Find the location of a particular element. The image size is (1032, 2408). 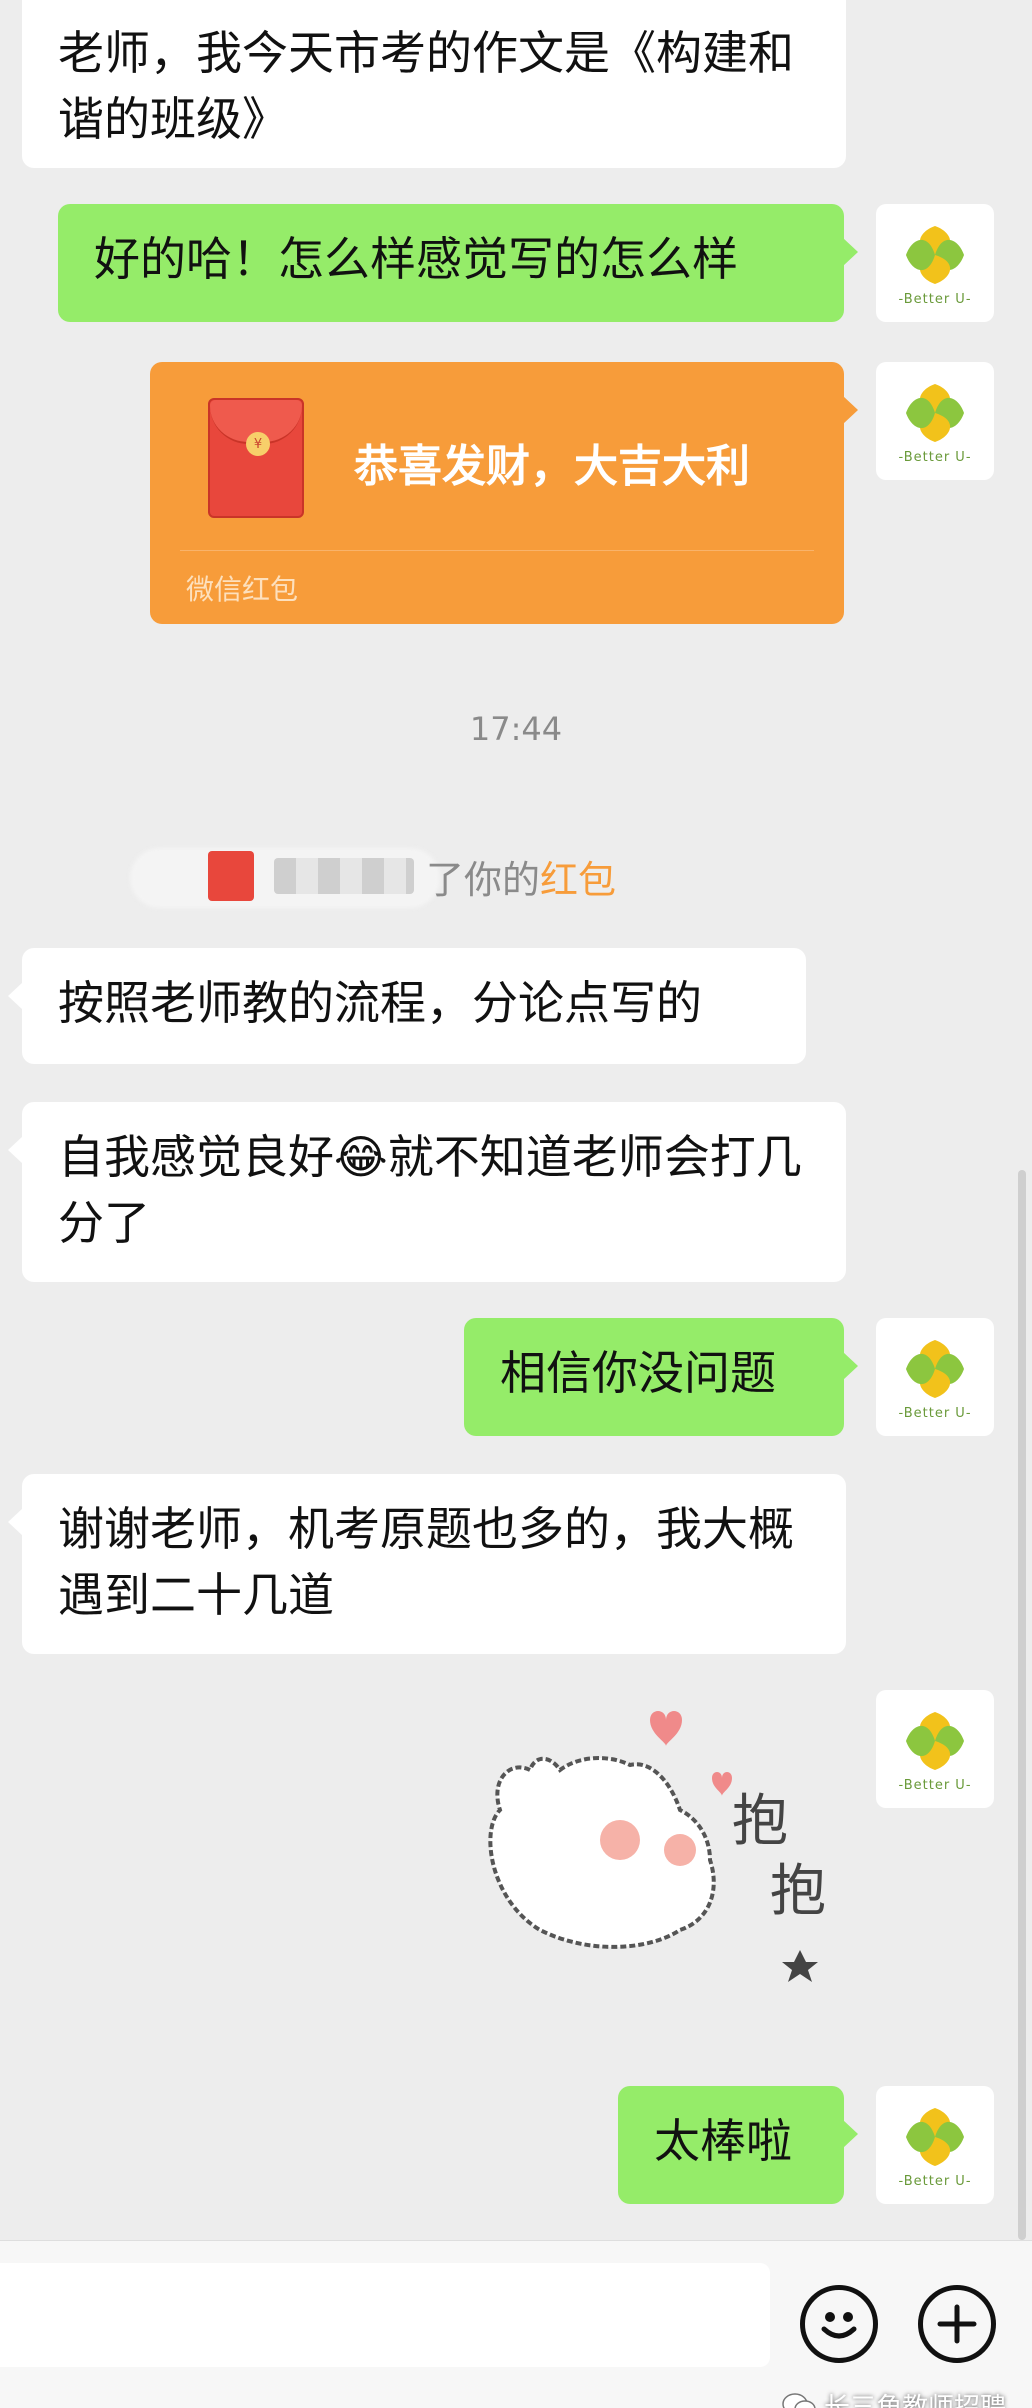

emoji-button is located at coordinates (839, 2324).